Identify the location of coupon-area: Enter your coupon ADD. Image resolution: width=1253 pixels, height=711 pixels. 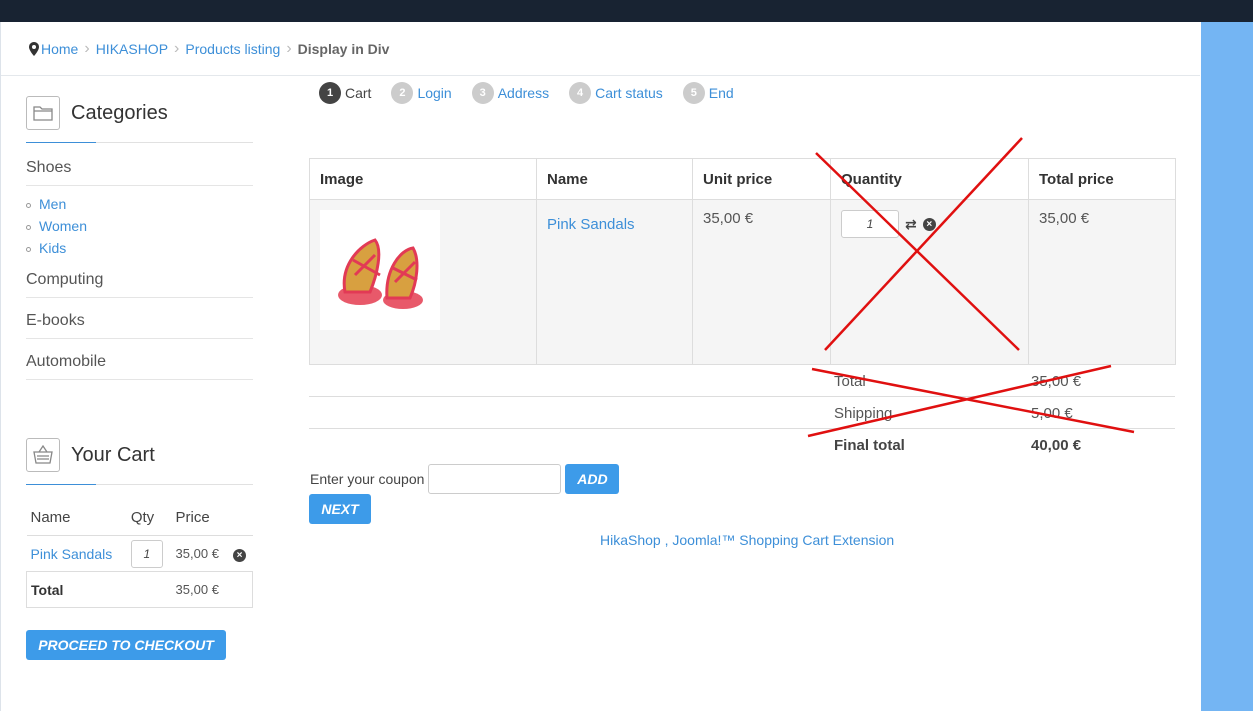
(465, 479).